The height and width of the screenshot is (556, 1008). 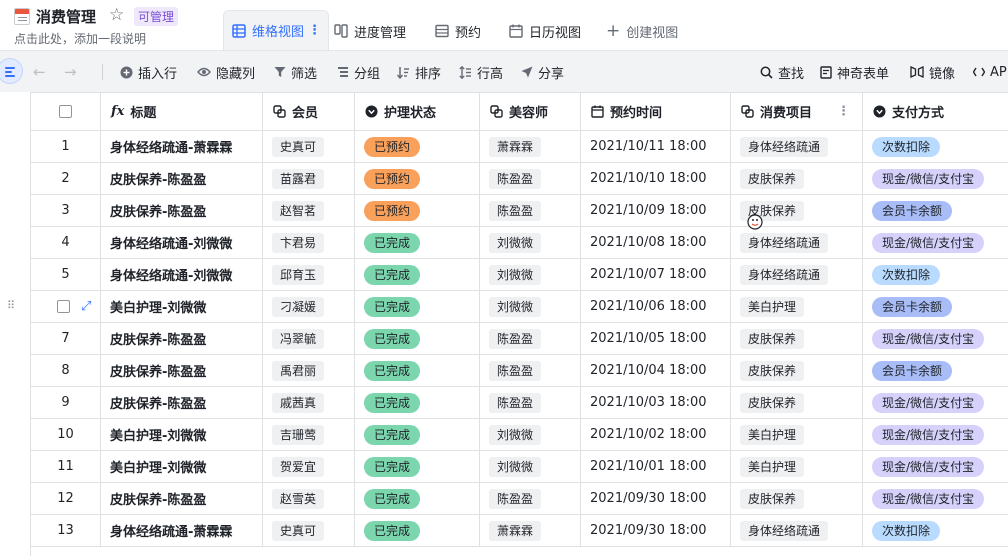 What do you see at coordinates (65, 111) in the screenshot?
I see `select-all-checkbox` at bounding box center [65, 111].